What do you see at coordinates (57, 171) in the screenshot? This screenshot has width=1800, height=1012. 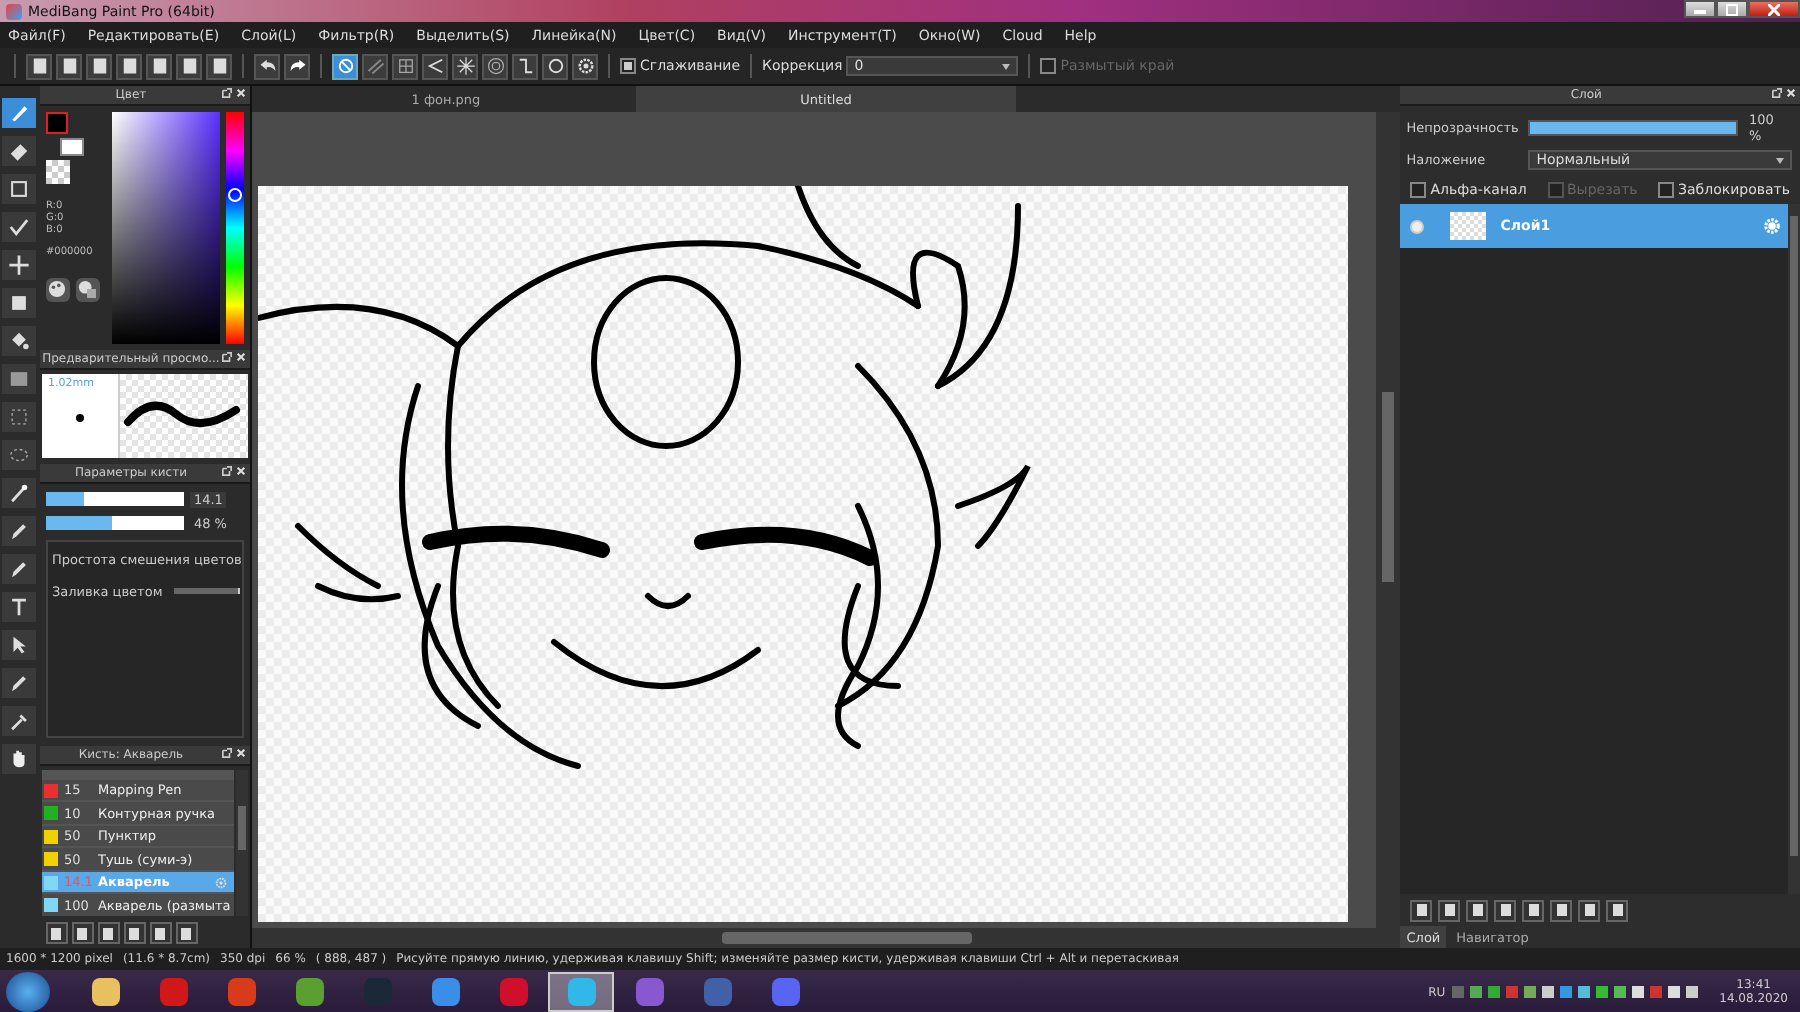 I see `transparent-swatch` at bounding box center [57, 171].